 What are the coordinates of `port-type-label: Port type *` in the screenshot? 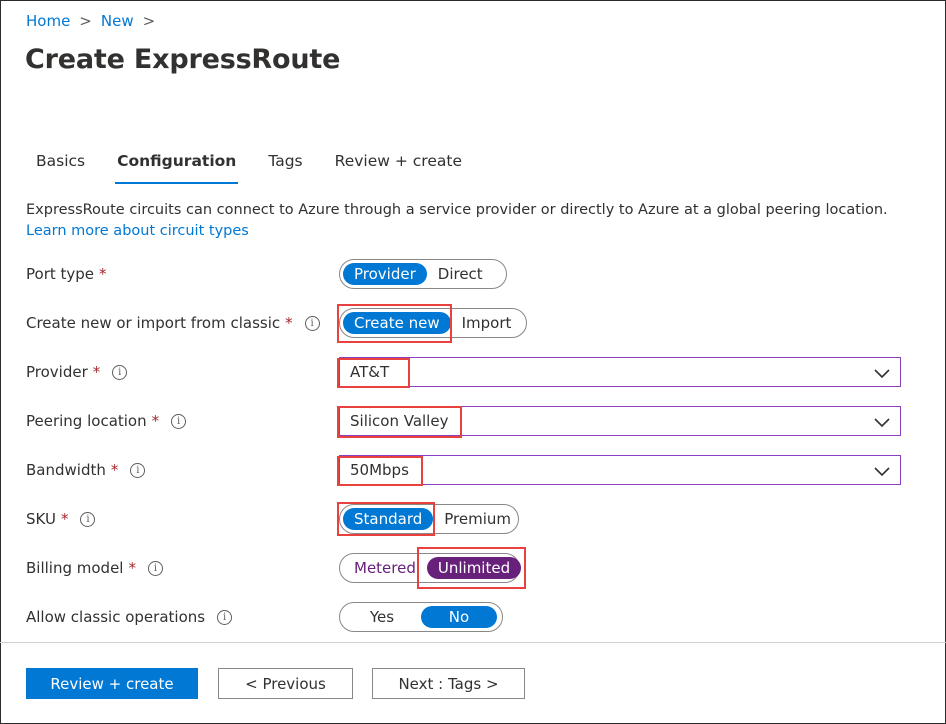 It's located at (66, 274).